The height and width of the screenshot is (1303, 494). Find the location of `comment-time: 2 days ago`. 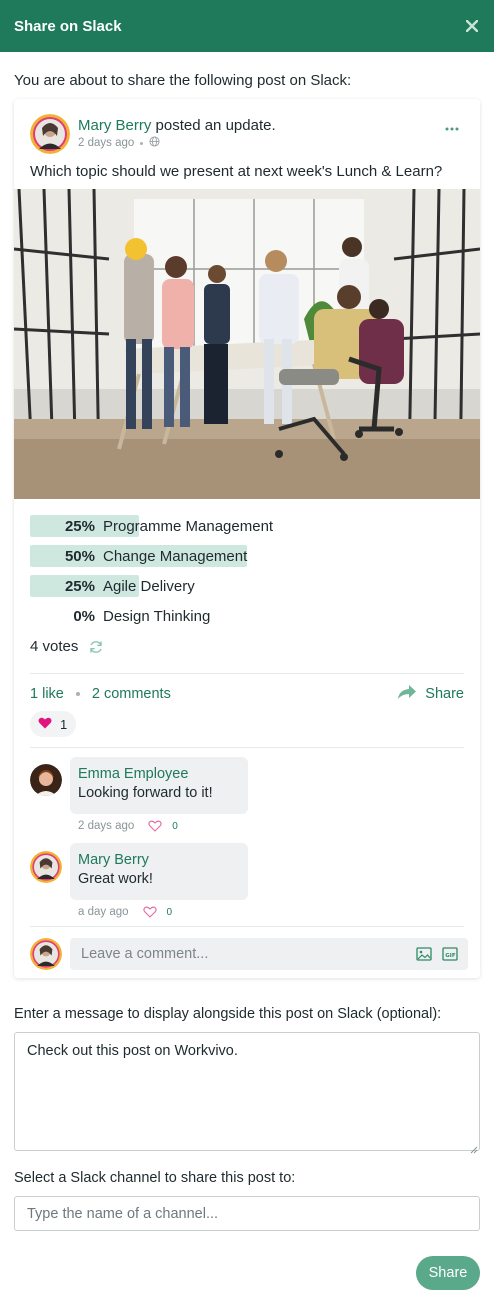

comment-time: 2 days ago is located at coordinates (106, 826).